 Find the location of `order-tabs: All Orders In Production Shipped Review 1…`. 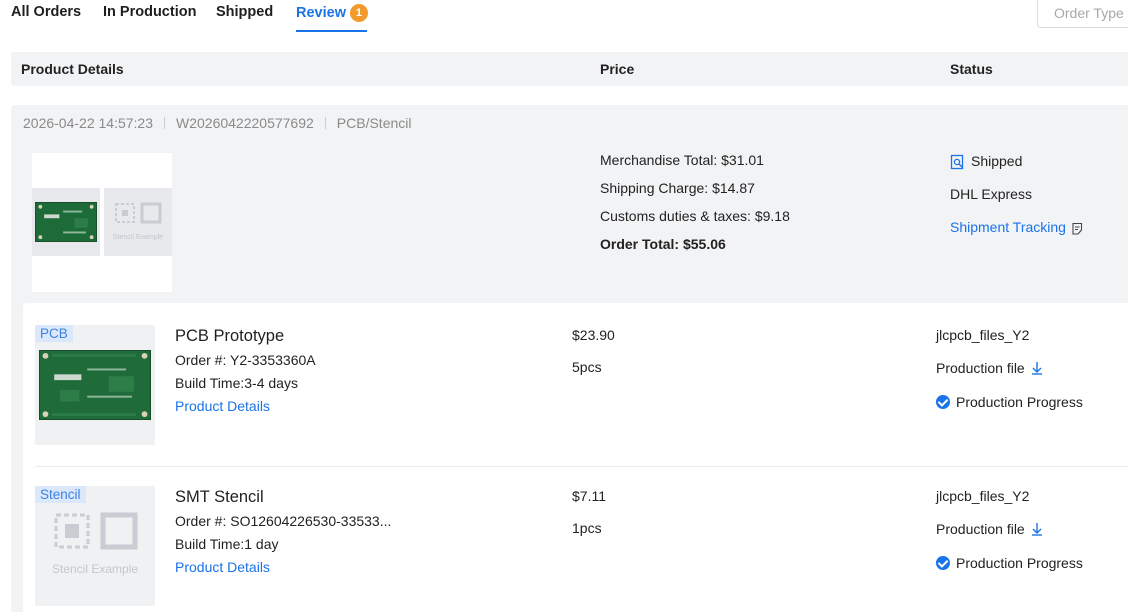

order-tabs: All Orders In Production Shipped Review 1… is located at coordinates (564, 18).